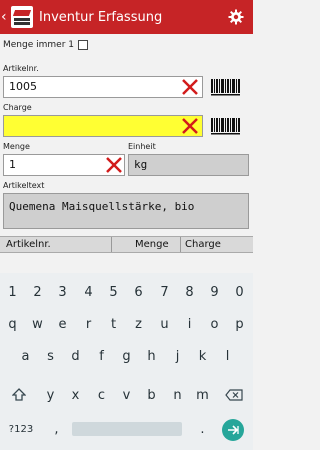  I want to click on menge-immer-1-label: Menge immer 1, so click(38, 45).